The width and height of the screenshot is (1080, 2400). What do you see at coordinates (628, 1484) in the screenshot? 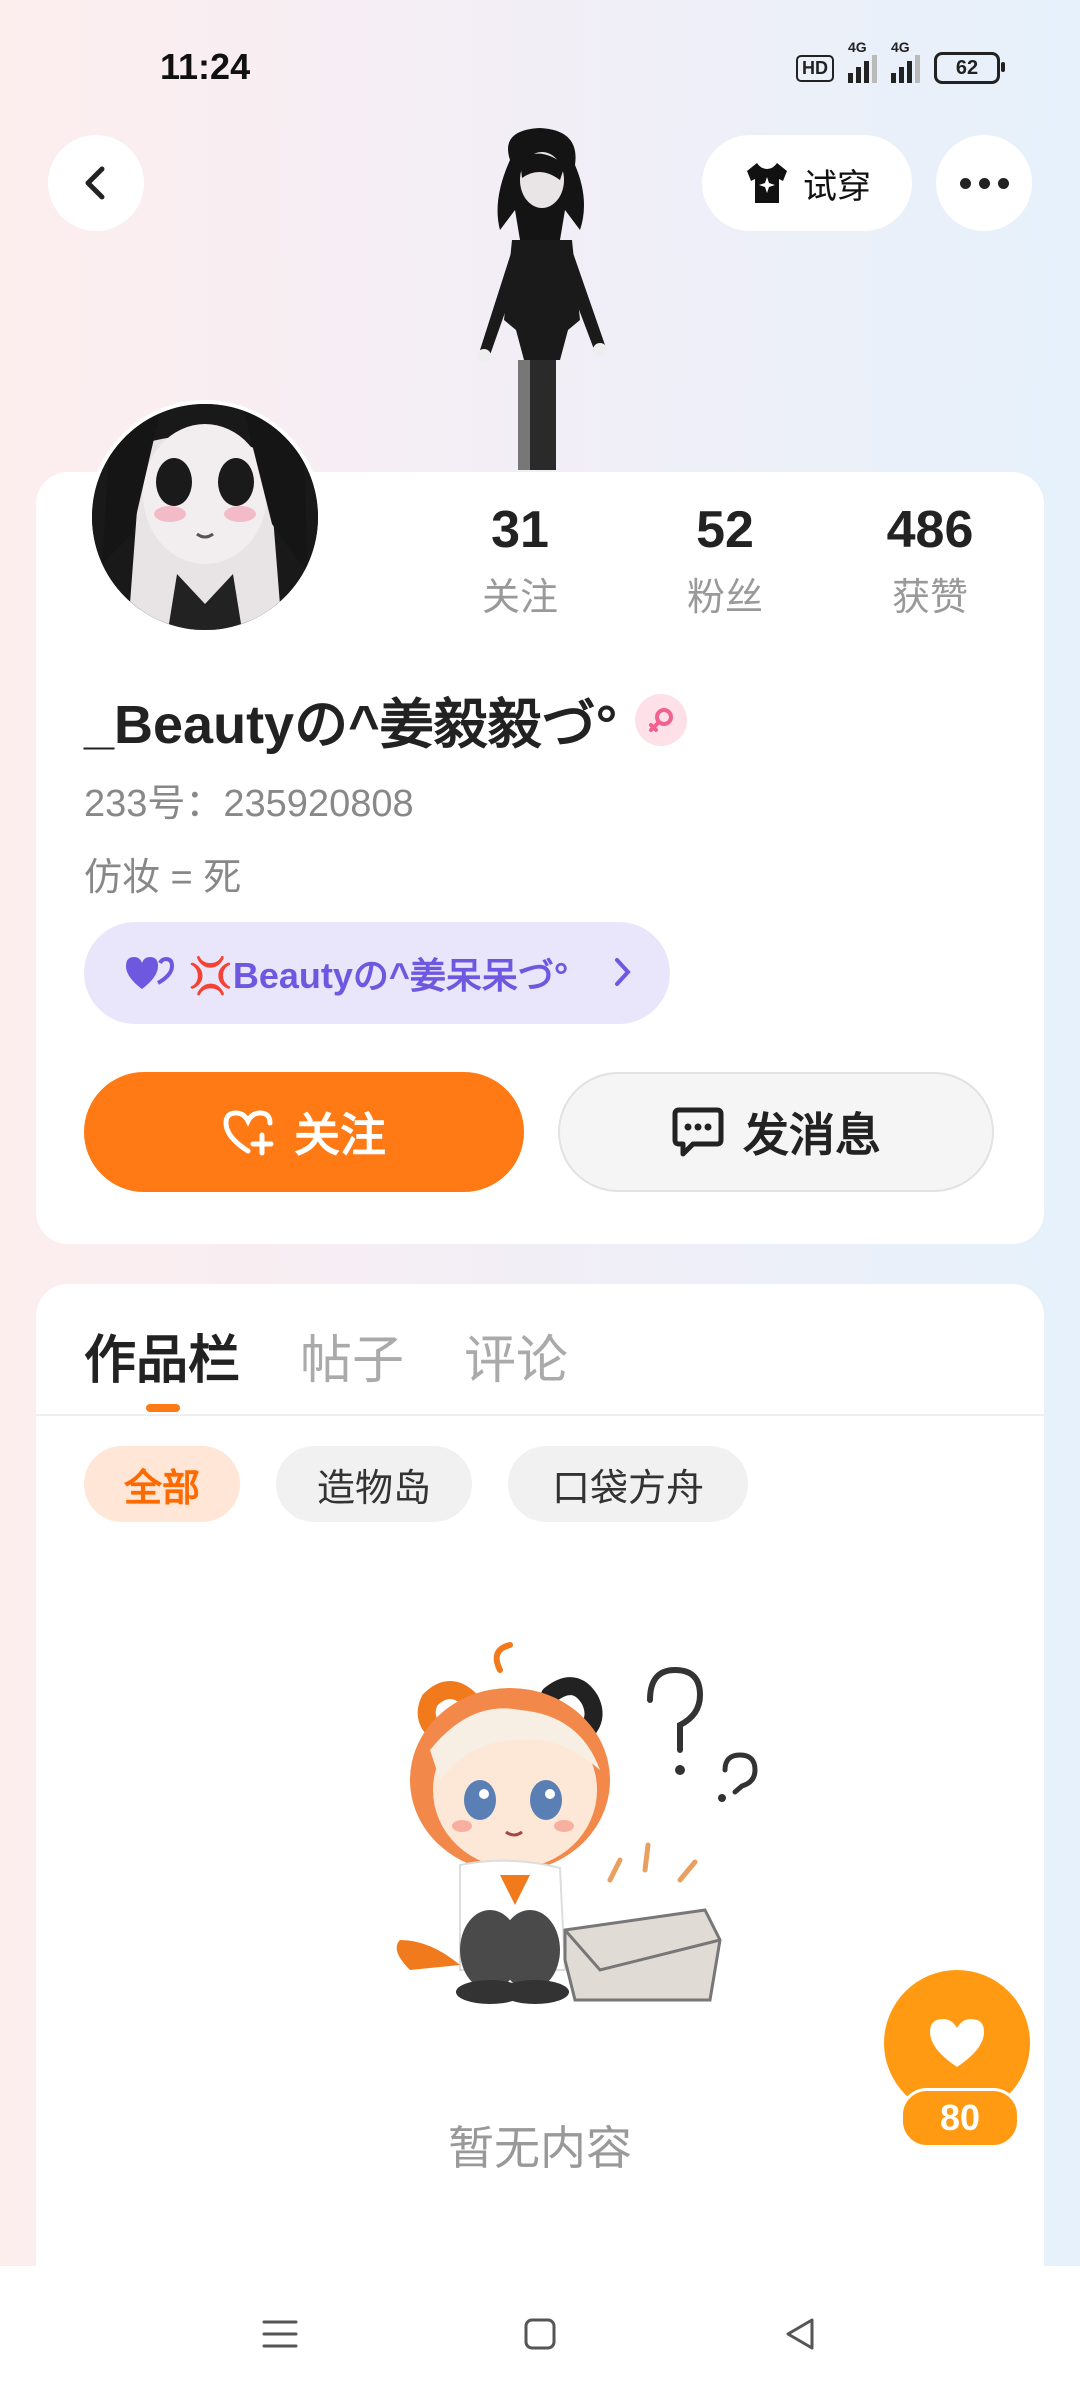
I see `filter-pocket-ark: 口袋方舟` at bounding box center [628, 1484].